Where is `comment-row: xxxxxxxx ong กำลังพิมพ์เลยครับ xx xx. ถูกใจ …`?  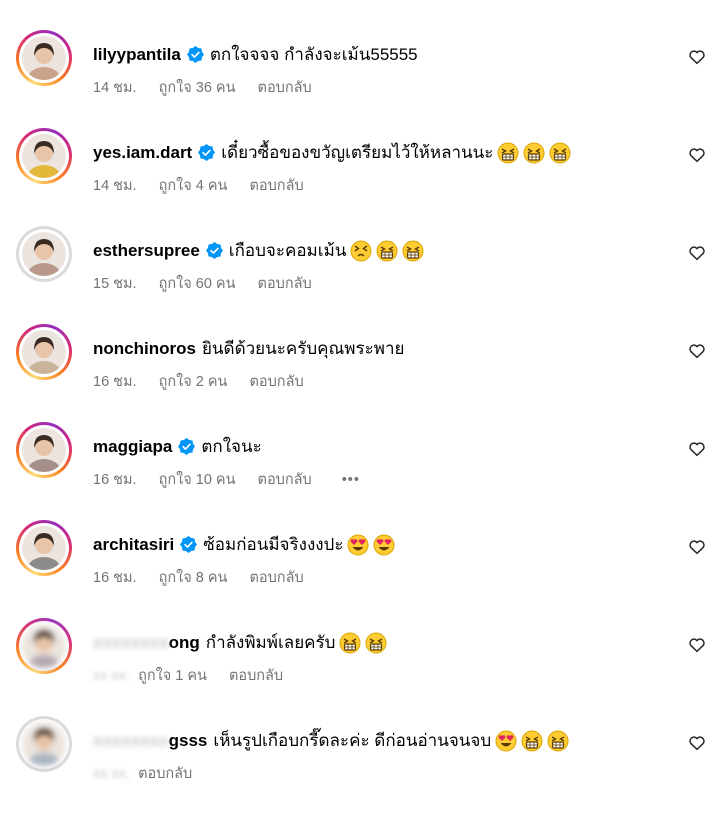
comment-row: xxxxxxxx ong กำลังพิมพ์เลยครับ xx xx. ถูกใจ … is located at coordinates (358, 667).